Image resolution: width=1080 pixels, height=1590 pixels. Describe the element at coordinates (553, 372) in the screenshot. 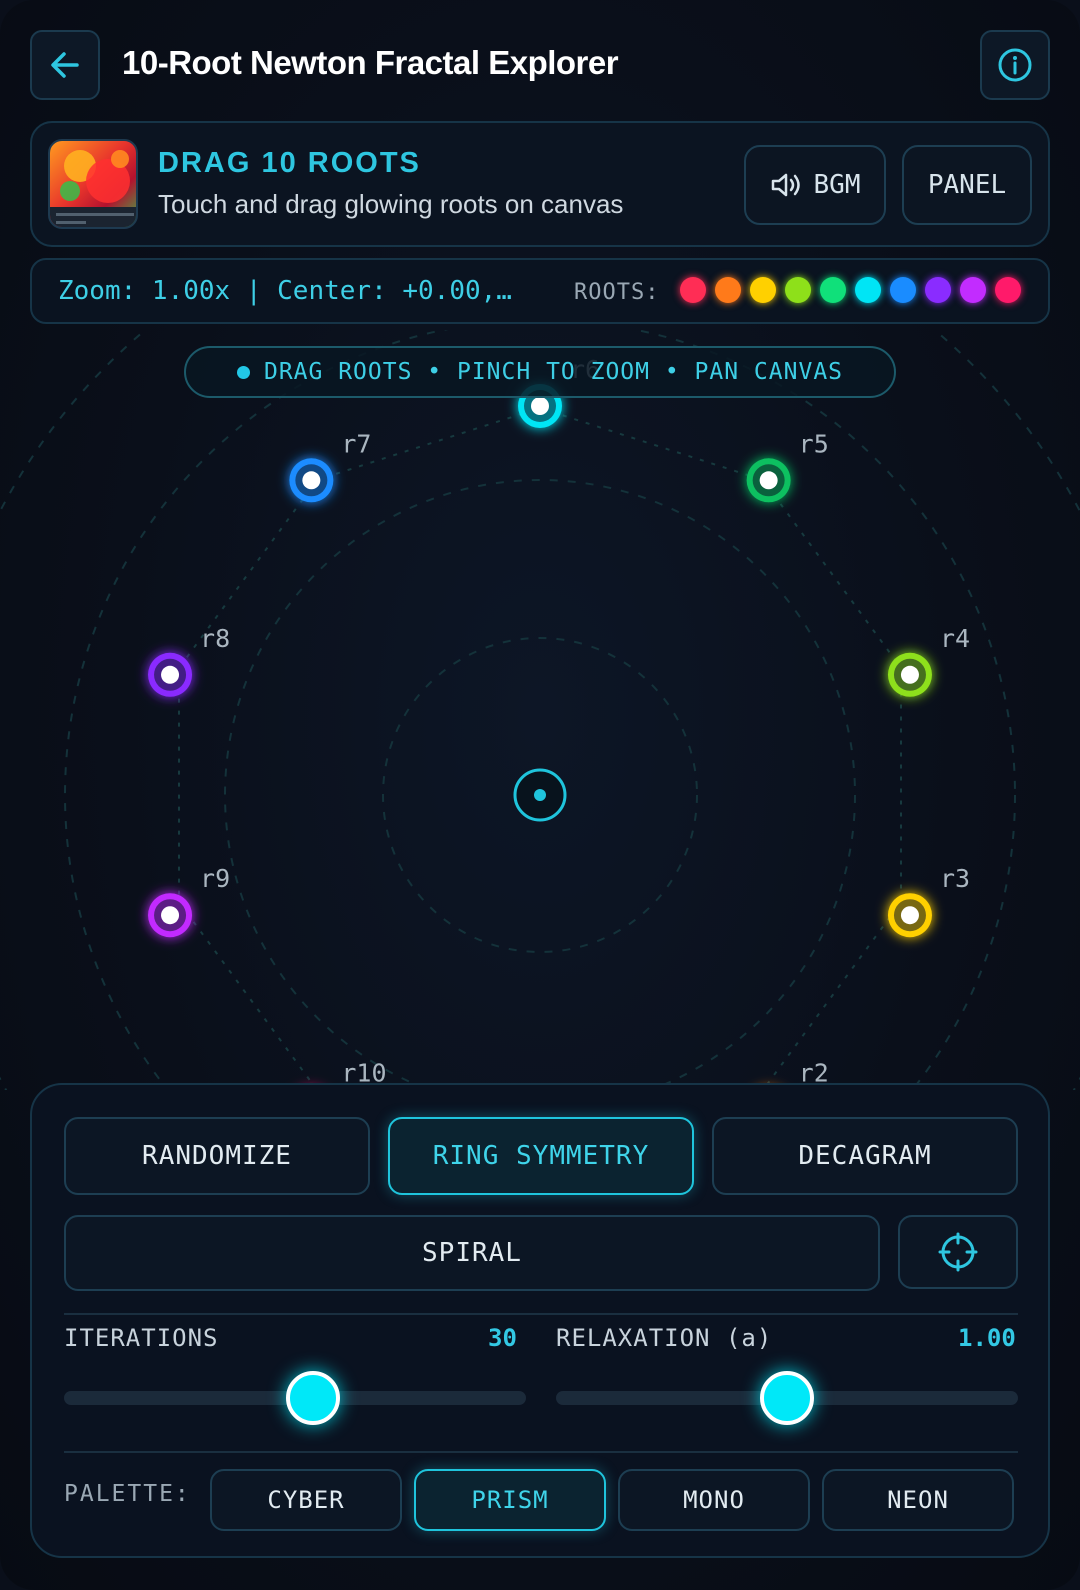

I see `hint-text: DRAG ROOTS • PINCH TO ZOOM • PAN CANVAS` at that location.